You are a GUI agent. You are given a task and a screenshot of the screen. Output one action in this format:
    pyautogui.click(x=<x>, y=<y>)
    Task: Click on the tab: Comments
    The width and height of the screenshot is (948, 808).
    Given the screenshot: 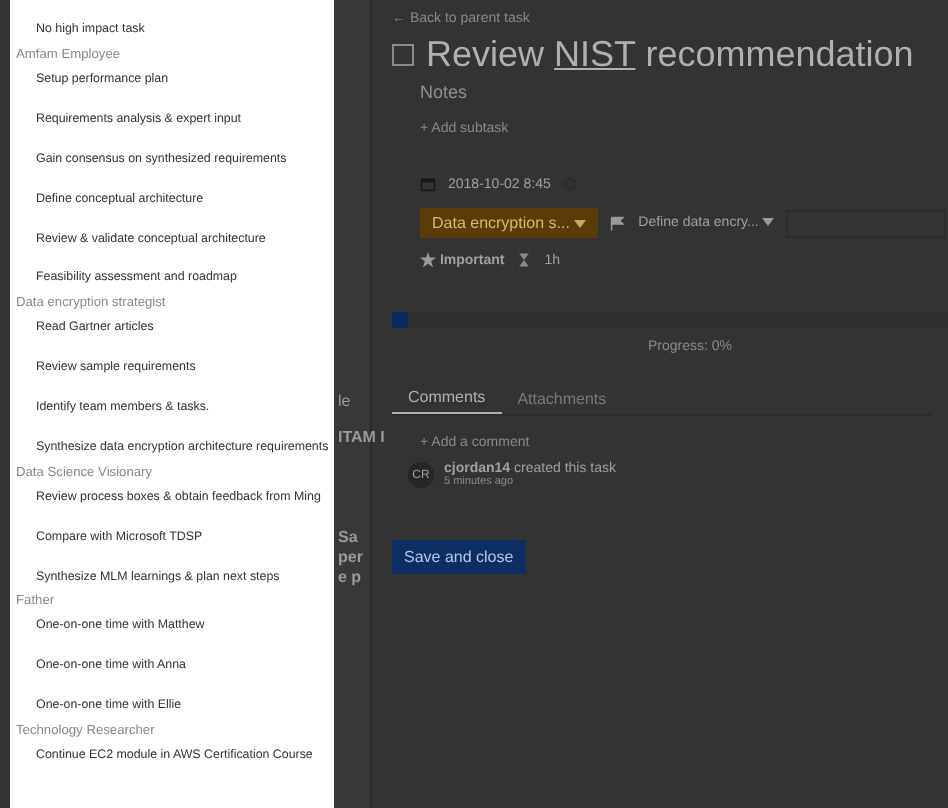 What is the action you would take?
    pyautogui.click(x=447, y=398)
    